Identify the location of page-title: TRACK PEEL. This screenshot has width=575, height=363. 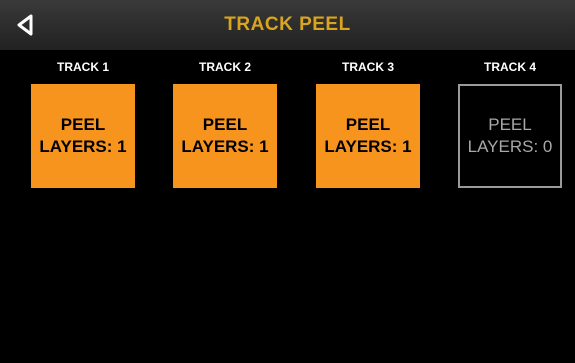
(287, 24).